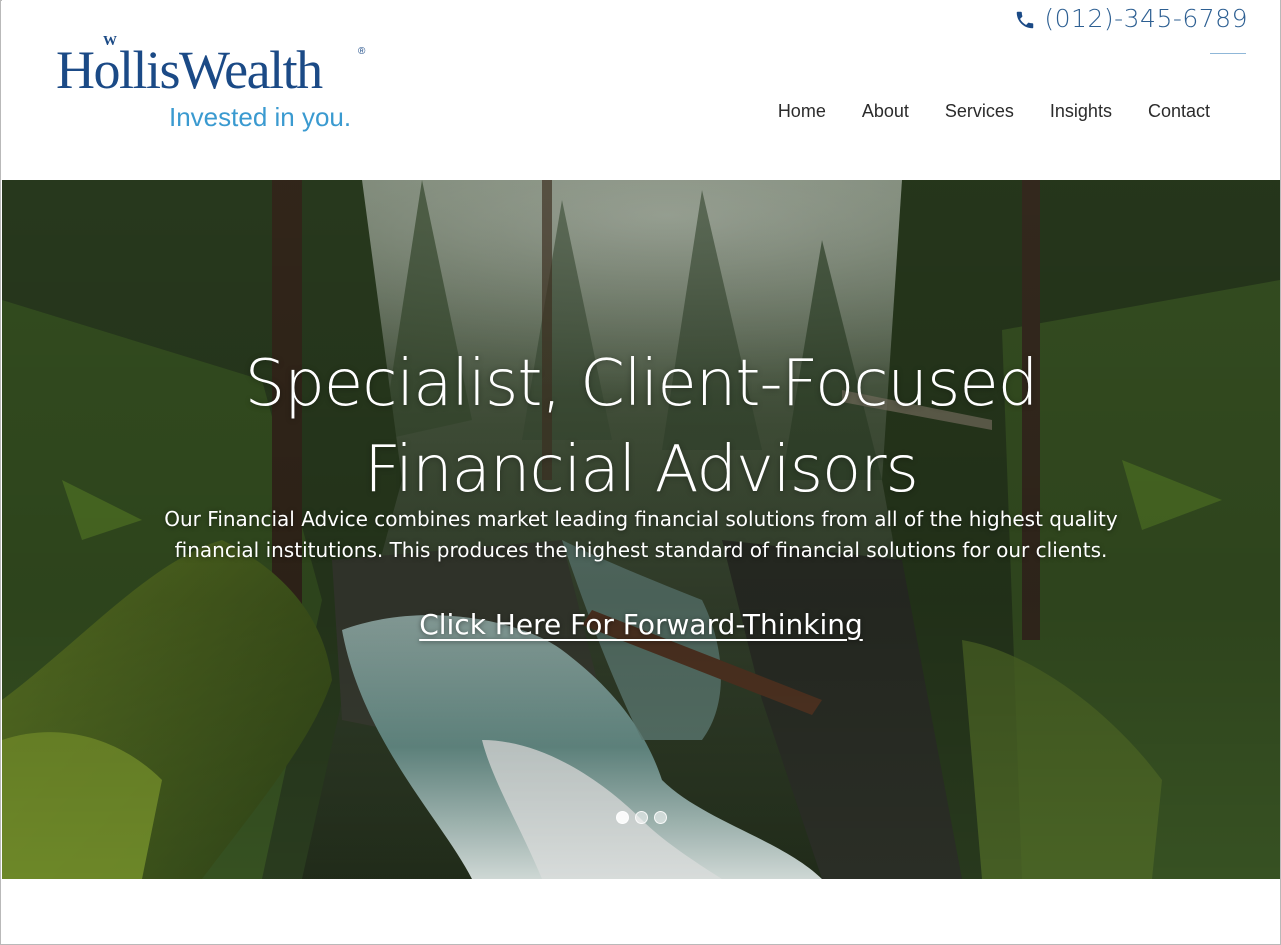 The height and width of the screenshot is (945, 1281). What do you see at coordinates (1179, 111) in the screenshot?
I see `nav-contact: Contact` at bounding box center [1179, 111].